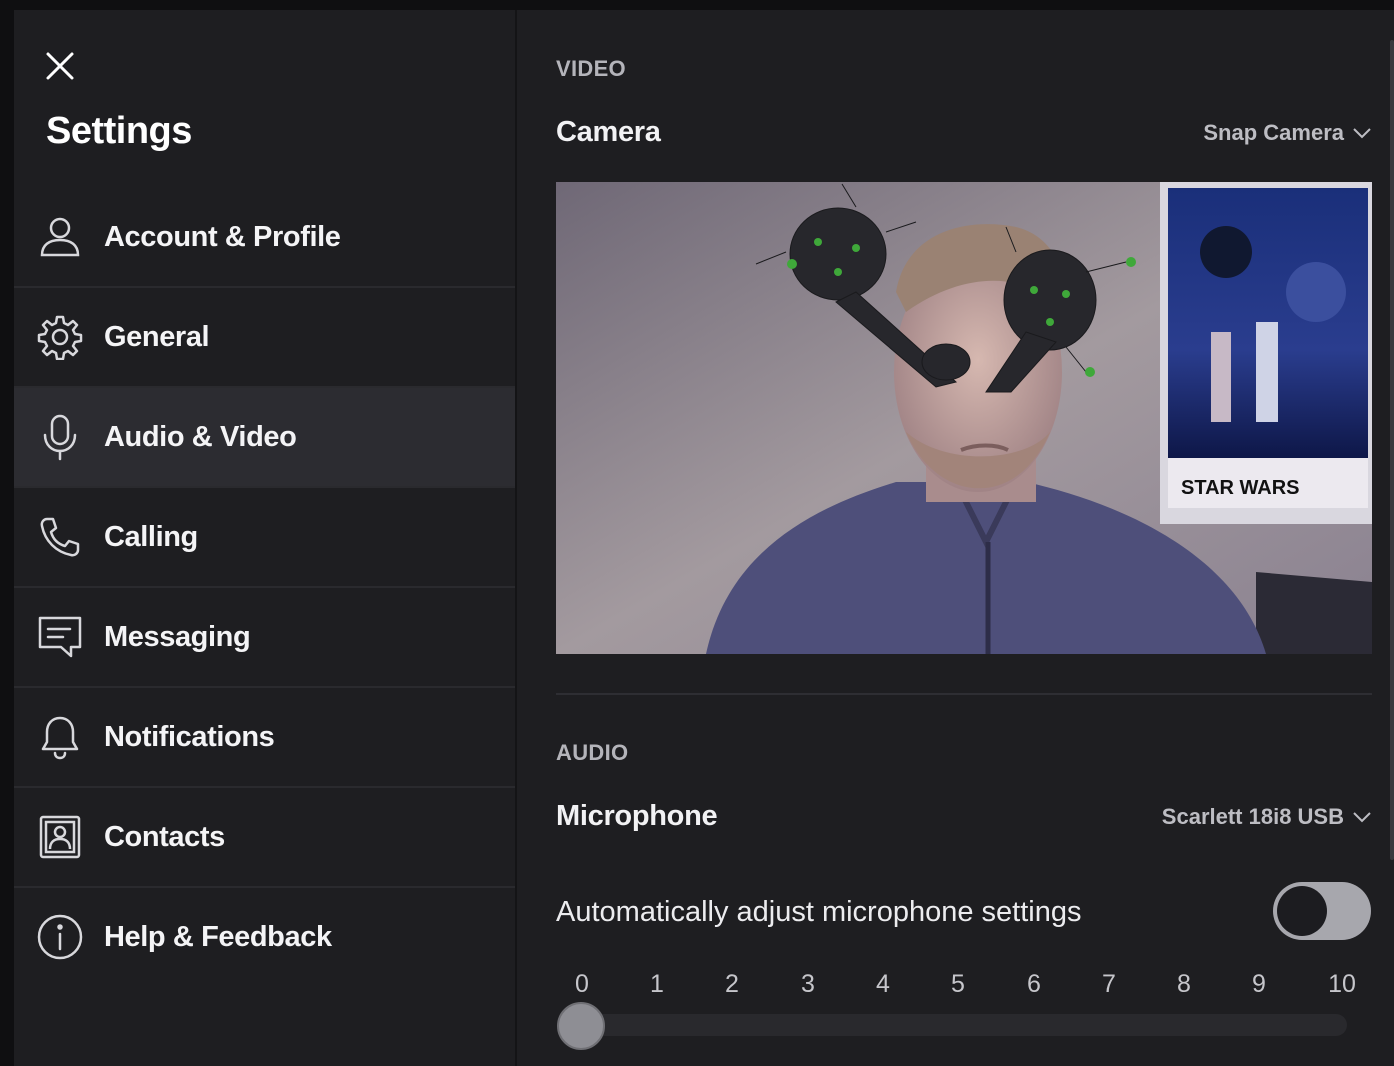  Describe the element at coordinates (582, 984) in the screenshot. I see `level-tick: 0` at that location.